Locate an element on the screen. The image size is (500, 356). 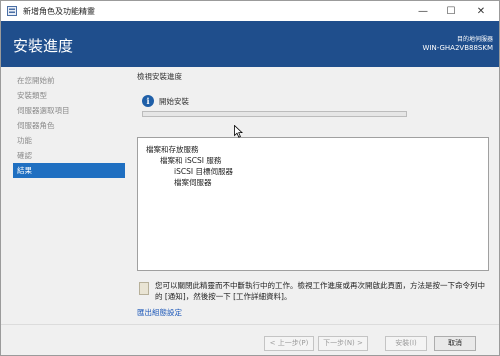
result-item: 檔案和存放服務 is located at coordinates (172, 149).